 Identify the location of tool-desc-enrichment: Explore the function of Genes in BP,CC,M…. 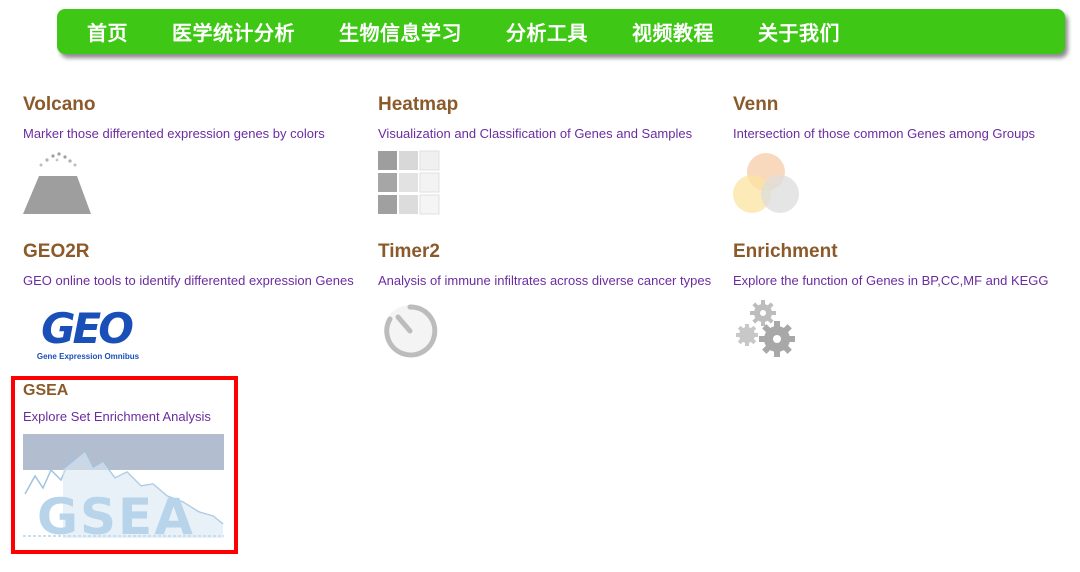
(905, 281).